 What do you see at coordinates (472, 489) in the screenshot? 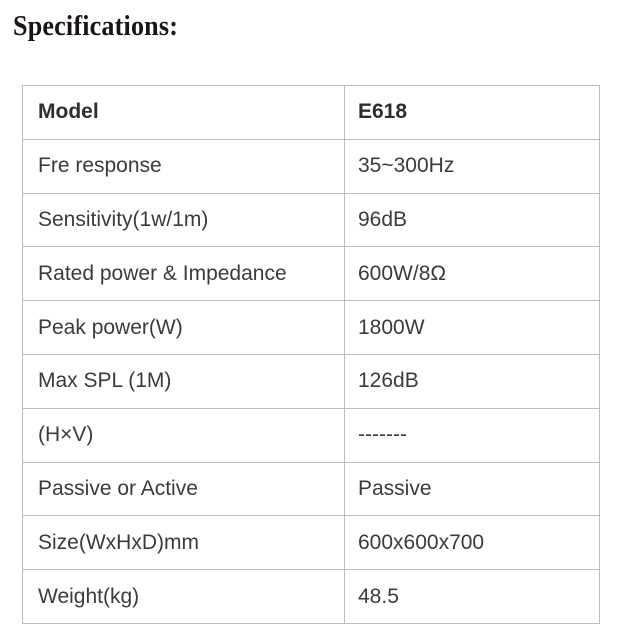
I see `spec-value-passive-or-active: Passive` at bounding box center [472, 489].